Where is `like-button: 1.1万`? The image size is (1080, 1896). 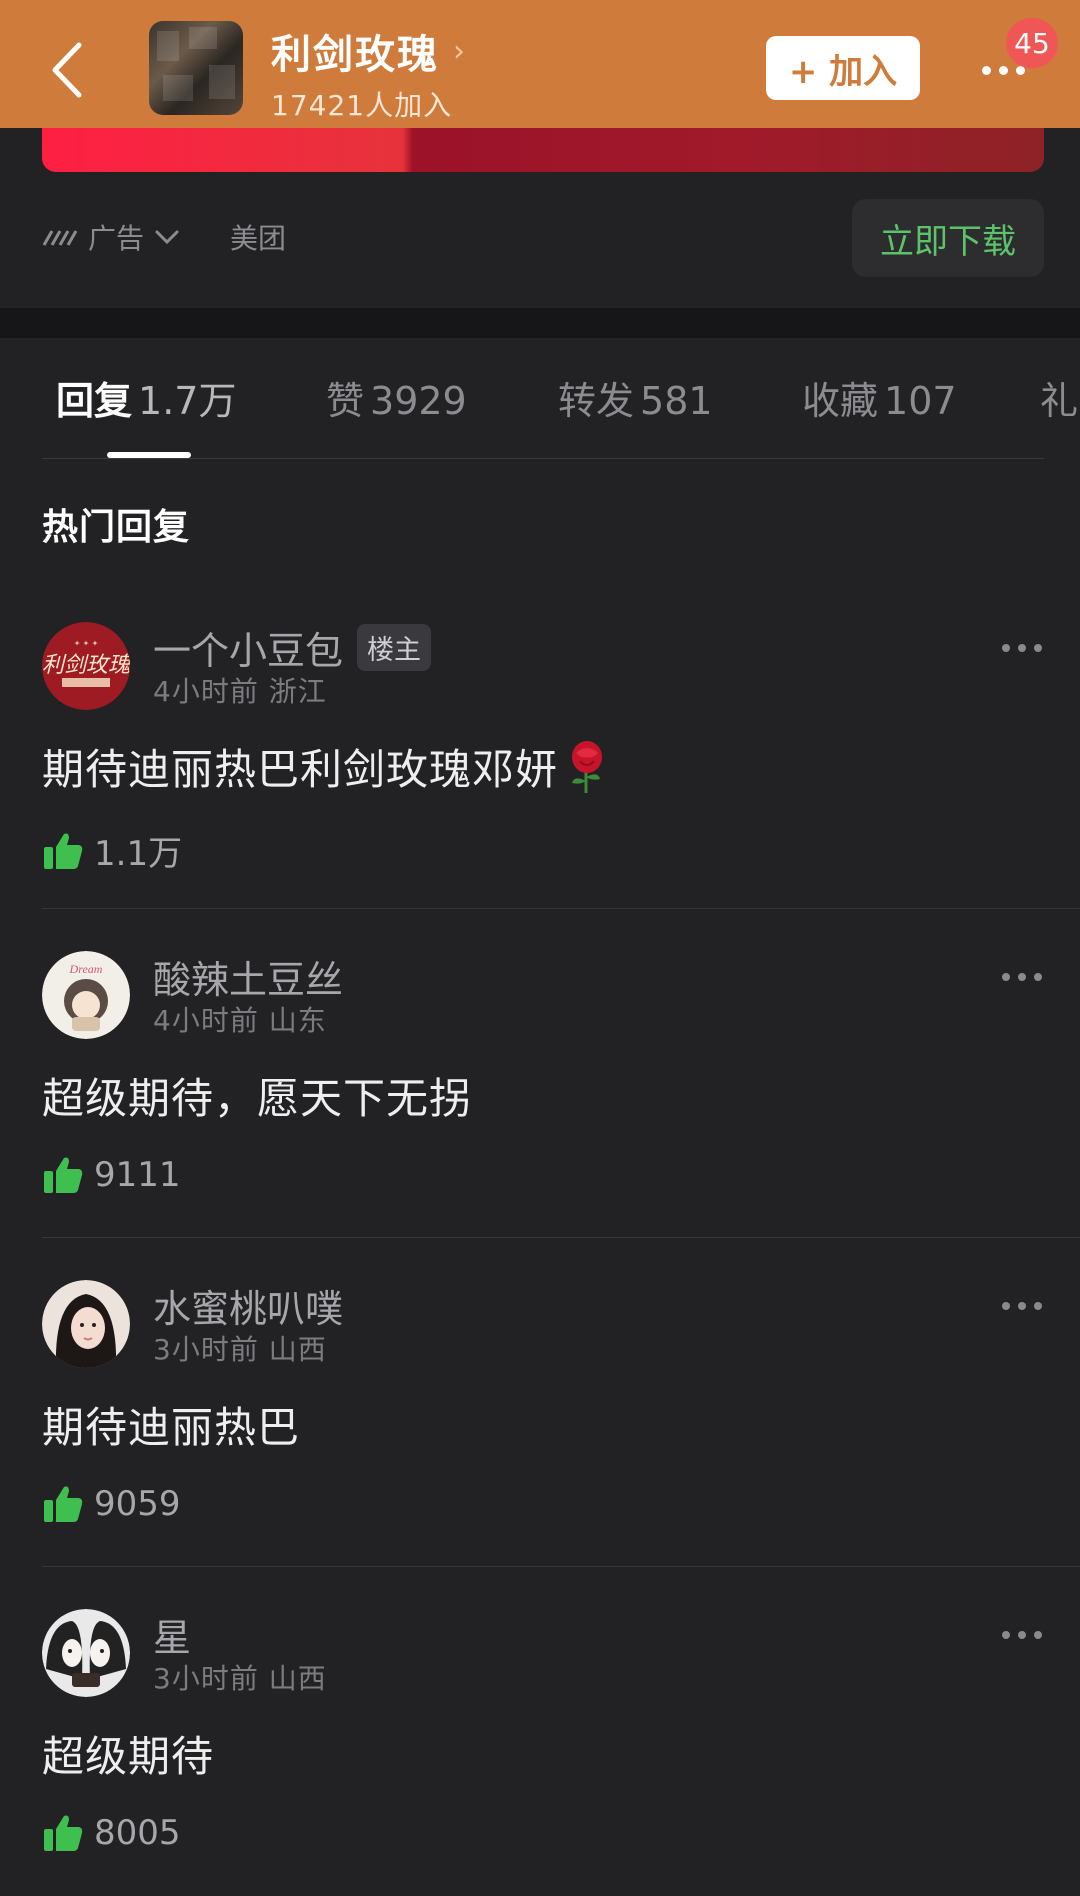
like-button: 1.1万 is located at coordinates (112, 850).